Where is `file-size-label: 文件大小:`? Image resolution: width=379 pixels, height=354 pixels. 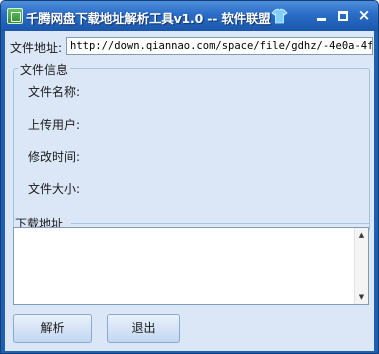
file-size-label: 文件大小: is located at coordinates (54, 189).